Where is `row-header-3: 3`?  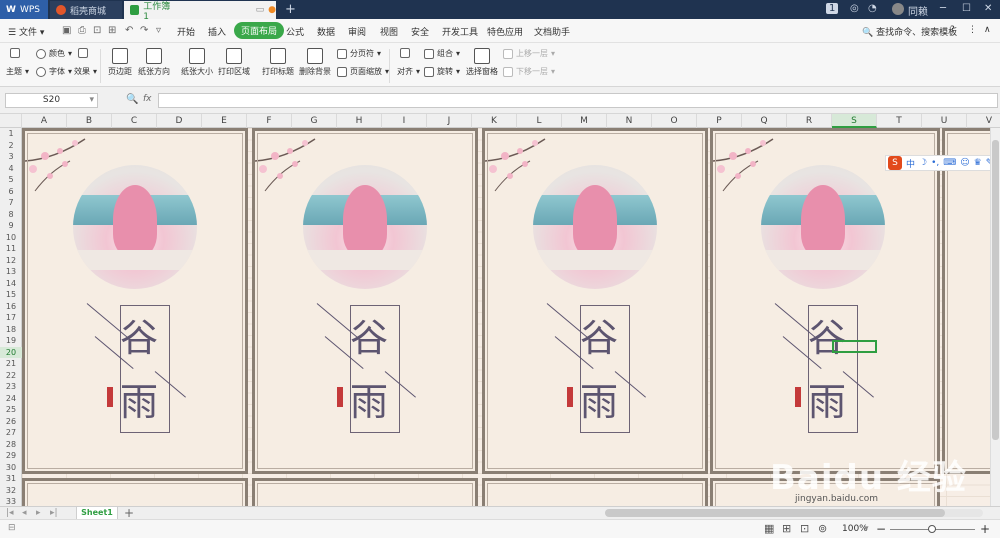
row-header-3: 3 is located at coordinates (11, 157).